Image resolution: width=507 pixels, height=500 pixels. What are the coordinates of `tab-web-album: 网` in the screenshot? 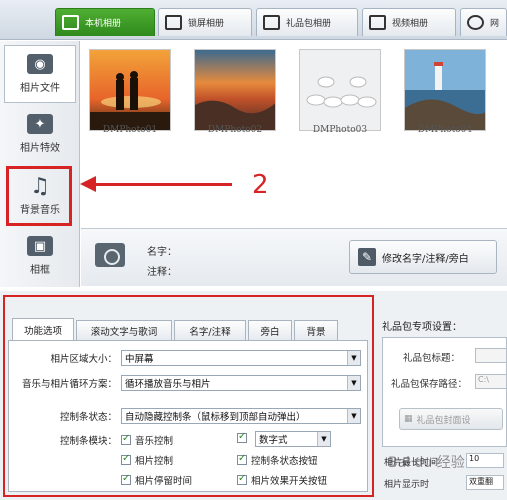 It's located at (483, 22).